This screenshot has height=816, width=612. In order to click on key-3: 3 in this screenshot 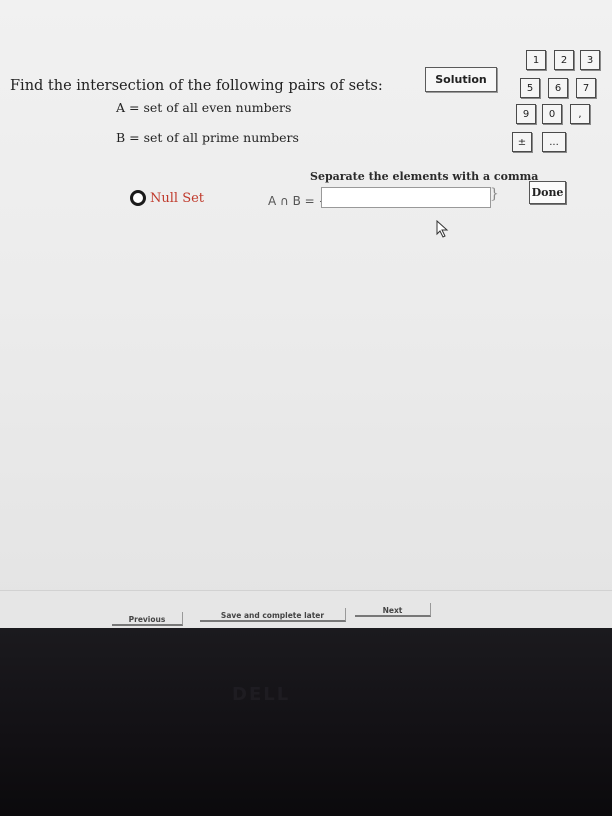, I will do `click(590, 60)`.